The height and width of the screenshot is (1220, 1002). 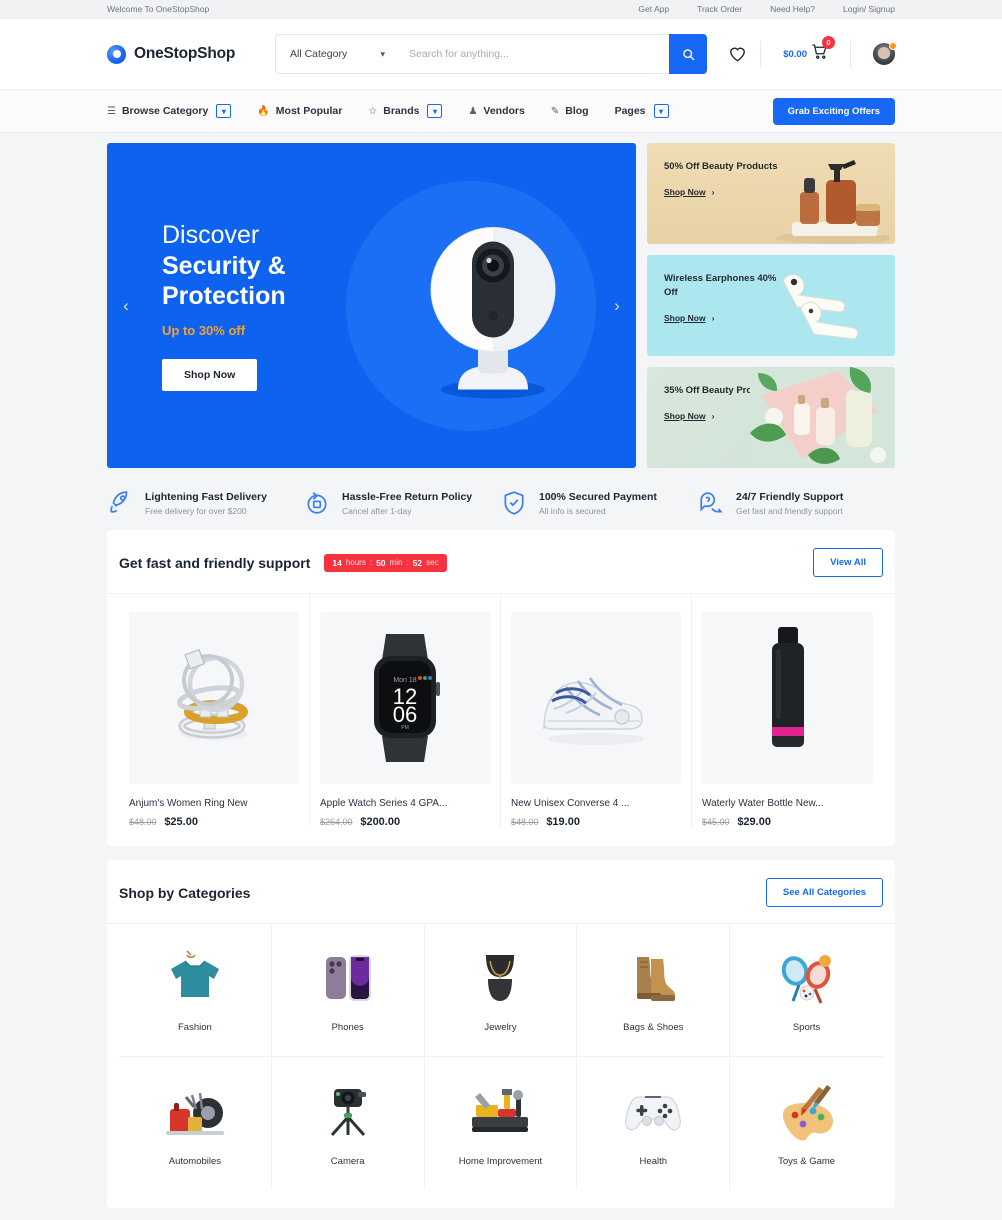 I want to click on skincare-flatlay-image, so click(x=822, y=417).